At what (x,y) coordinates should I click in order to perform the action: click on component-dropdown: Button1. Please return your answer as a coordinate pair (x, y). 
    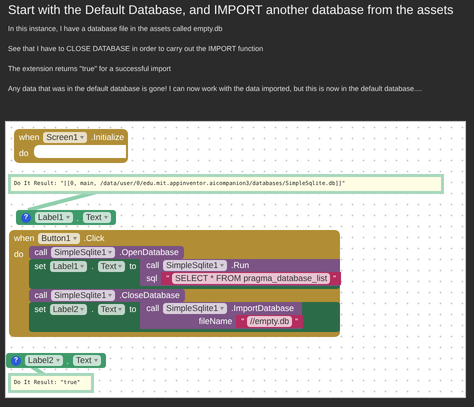
    Looking at the image, I should click on (59, 238).